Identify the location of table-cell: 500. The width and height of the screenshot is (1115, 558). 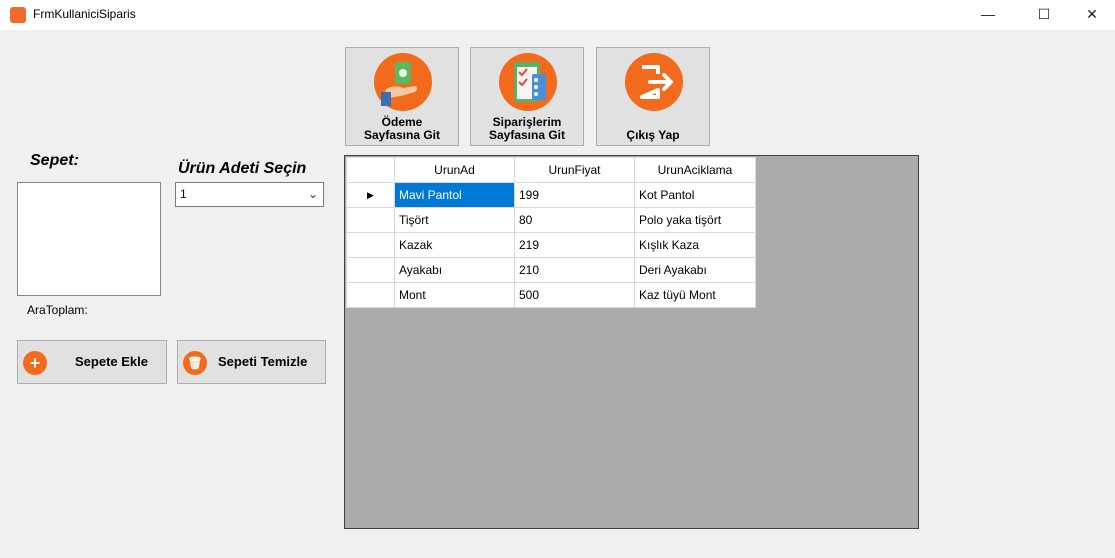
(574, 295).